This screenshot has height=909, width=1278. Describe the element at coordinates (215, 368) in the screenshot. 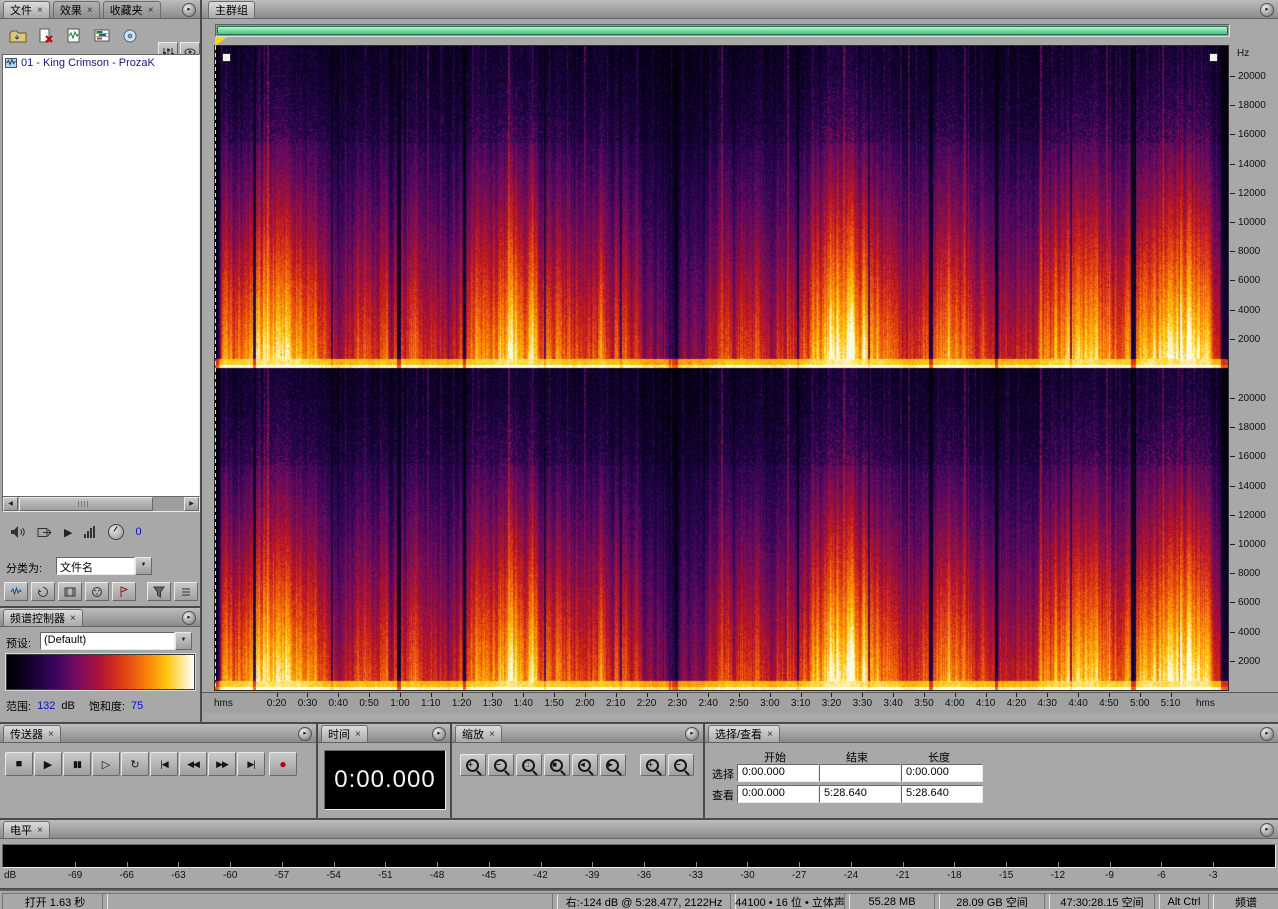

I see `playhead` at that location.